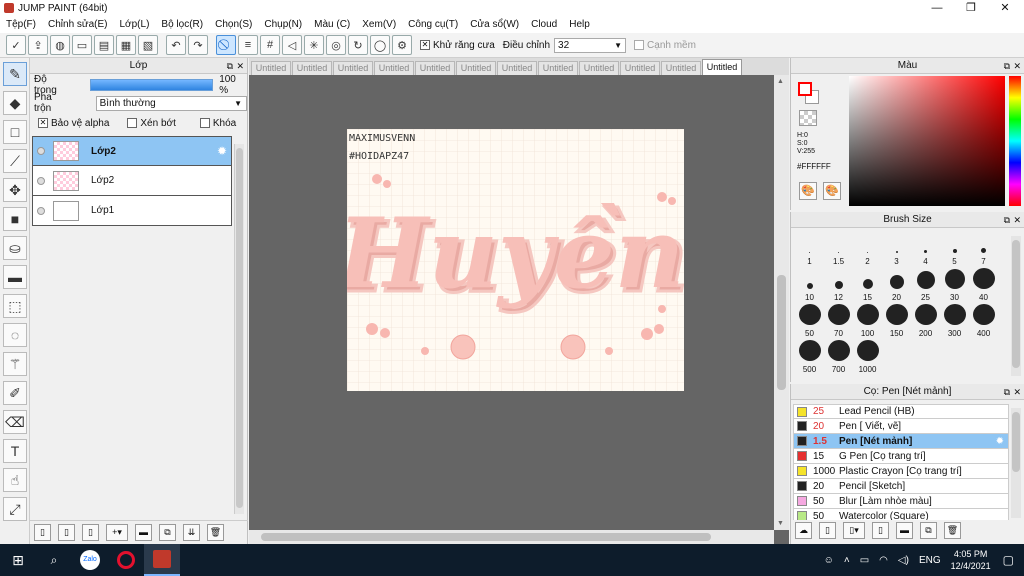 The image size is (1024, 576). What do you see at coordinates (15, 509) in the screenshot?
I see `eyedropper-tool-icon: ⤢` at bounding box center [15, 509].